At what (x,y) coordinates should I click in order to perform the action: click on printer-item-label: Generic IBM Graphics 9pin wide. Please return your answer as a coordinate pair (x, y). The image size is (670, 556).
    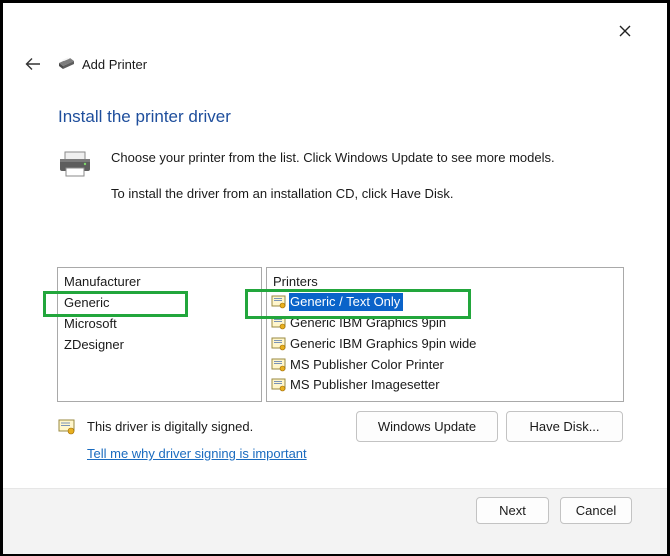
    Looking at the image, I should click on (383, 343).